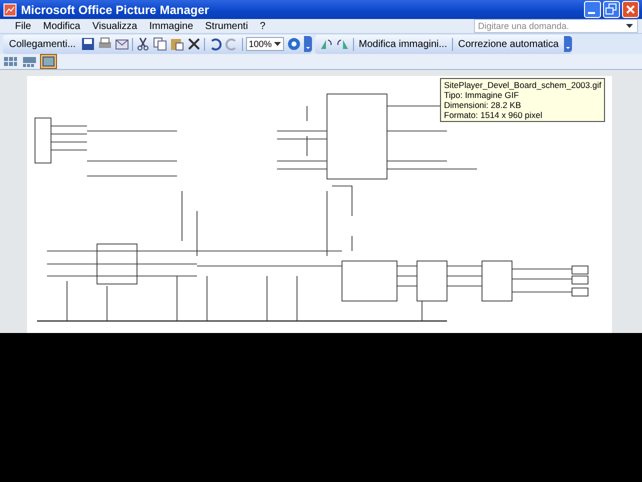 This screenshot has width=642, height=482. Describe the element at coordinates (483, 105) in the screenshot. I see `tooltip-line: Dimensioni: 28.2 KB` at that location.